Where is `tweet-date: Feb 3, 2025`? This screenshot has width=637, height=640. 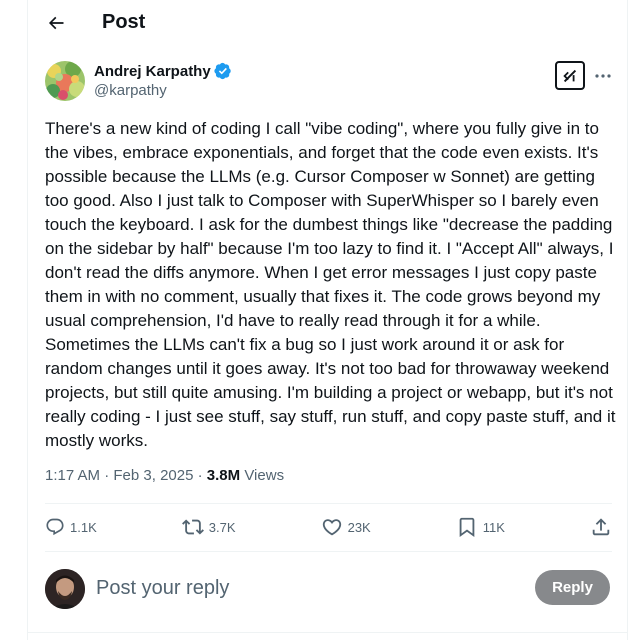 tweet-date: Feb 3, 2025 is located at coordinates (153, 475).